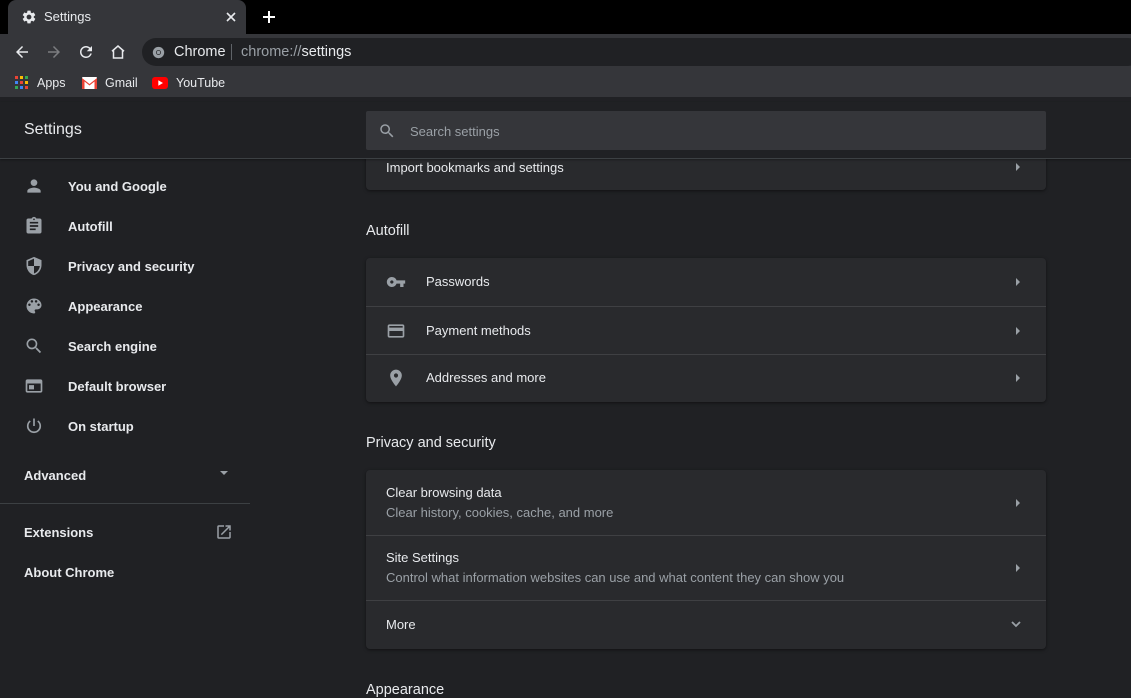  Describe the element at coordinates (121, 83) in the screenshot. I see `bookmark-label: Gmail` at that location.